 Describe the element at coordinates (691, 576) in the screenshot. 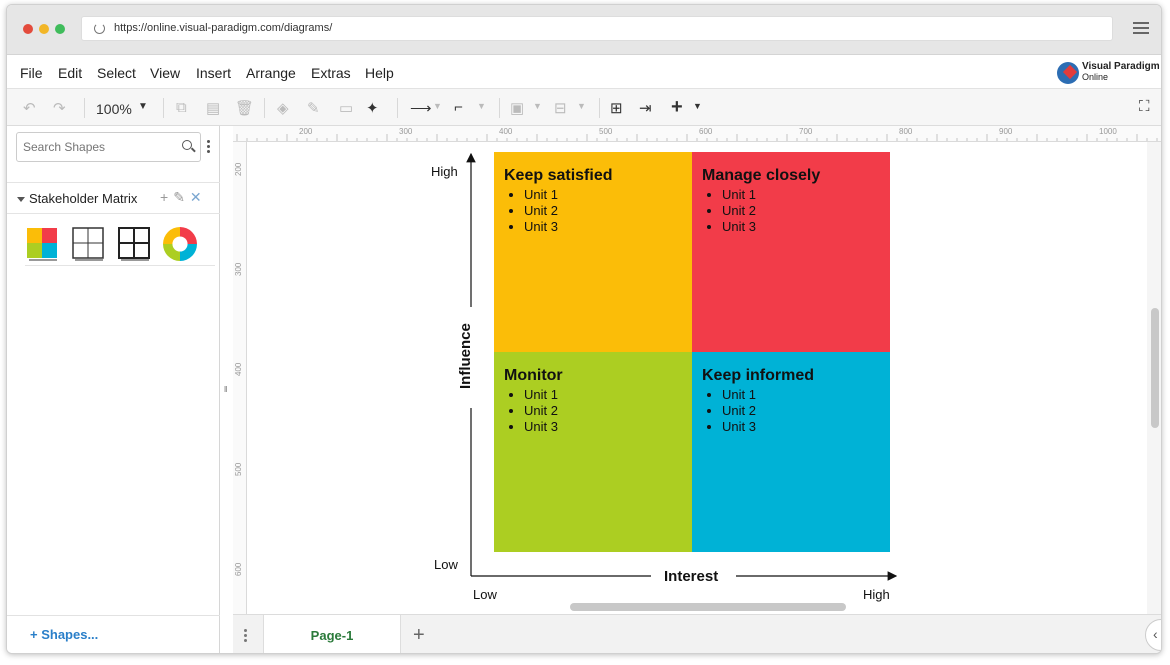

I see `x-axis-title: Interest` at that location.